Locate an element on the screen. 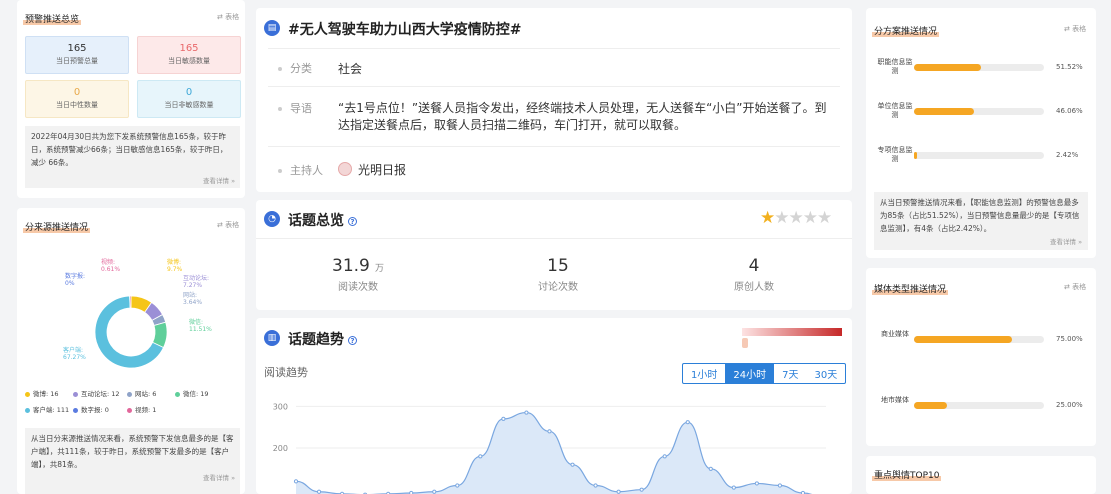 The height and width of the screenshot is (494, 1111). bar-row: 专项信息监测 2.42% is located at coordinates (981, 161).